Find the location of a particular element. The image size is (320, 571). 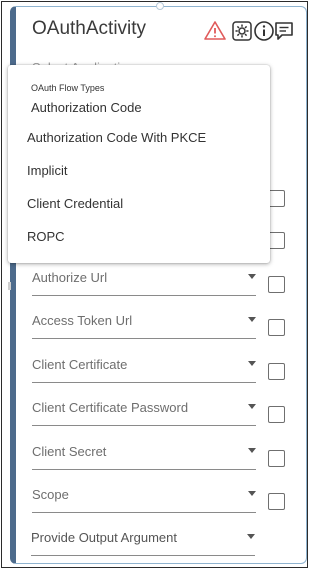

field-label: Client Certificate Password is located at coordinates (110, 407).